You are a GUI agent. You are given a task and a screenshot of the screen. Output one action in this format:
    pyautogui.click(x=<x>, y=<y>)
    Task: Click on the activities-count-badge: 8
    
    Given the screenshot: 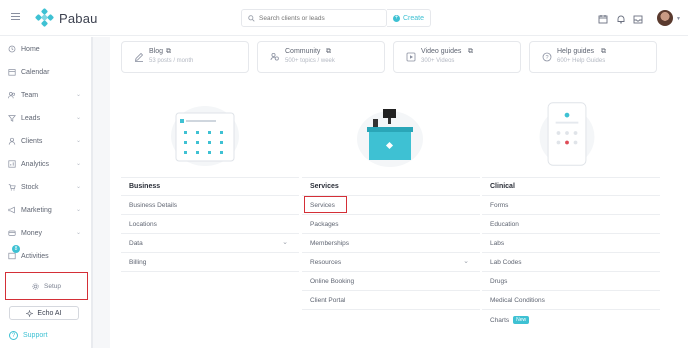 What is the action you would take?
    pyautogui.click(x=16, y=249)
    